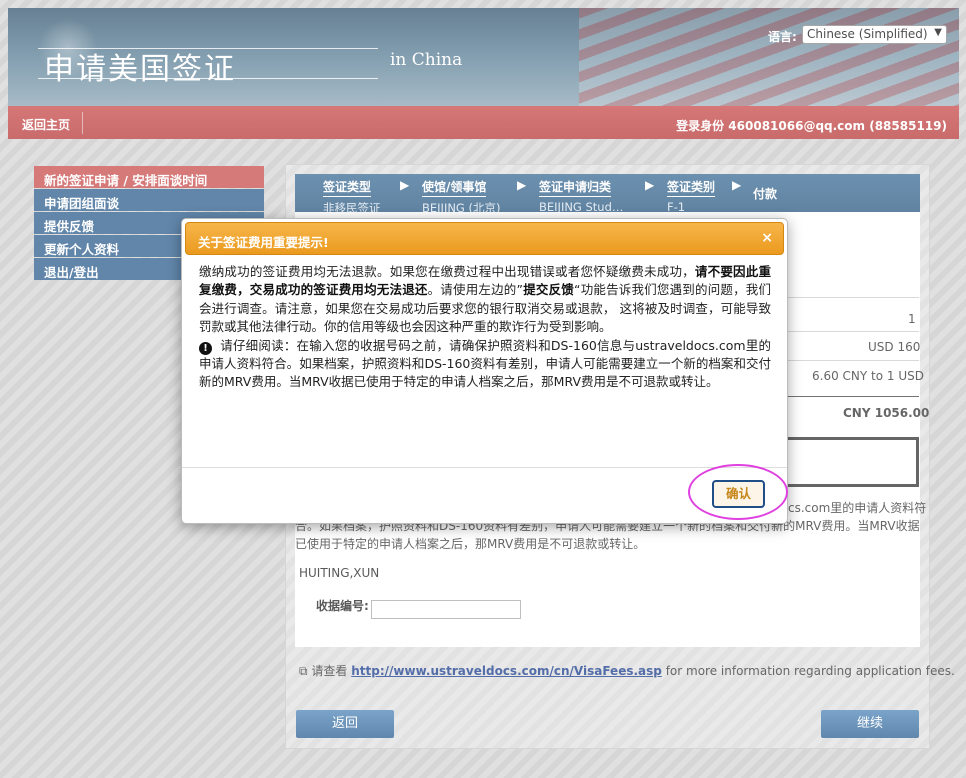  Describe the element at coordinates (484, 467) in the screenshot. I see `divider` at that location.